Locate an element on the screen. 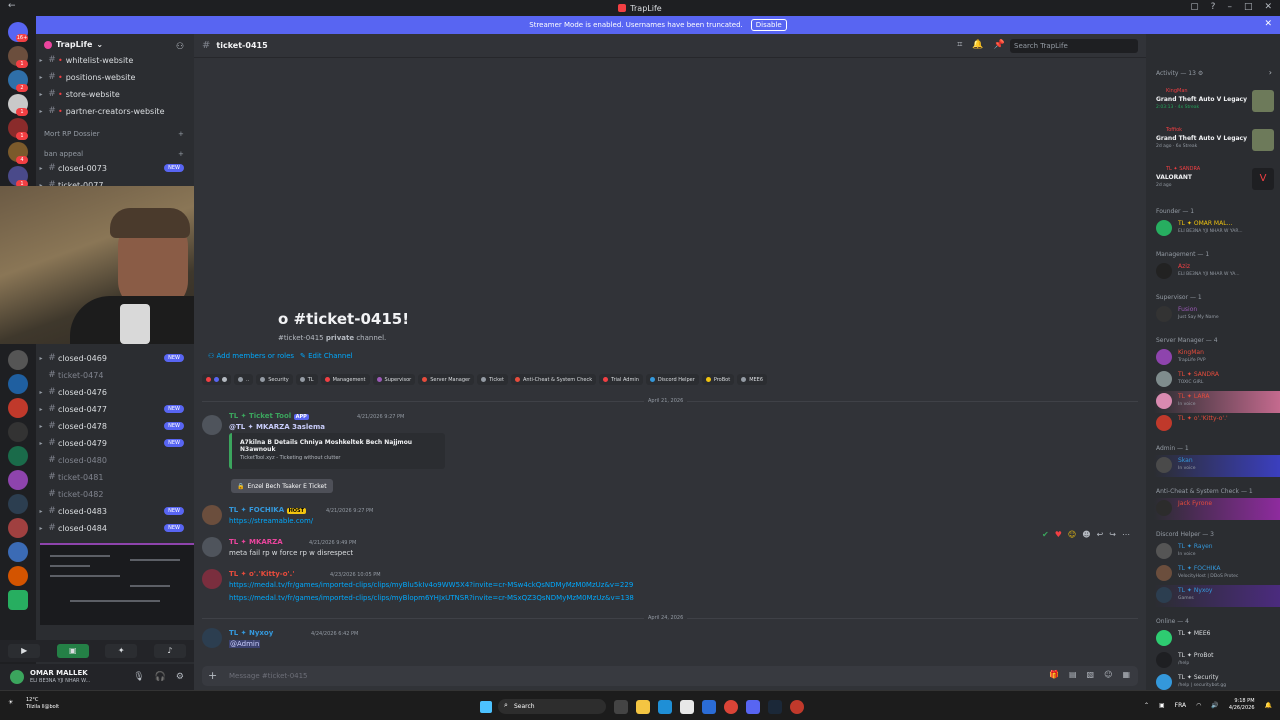  add-member-icon: ⚇ is located at coordinates (180, 47).